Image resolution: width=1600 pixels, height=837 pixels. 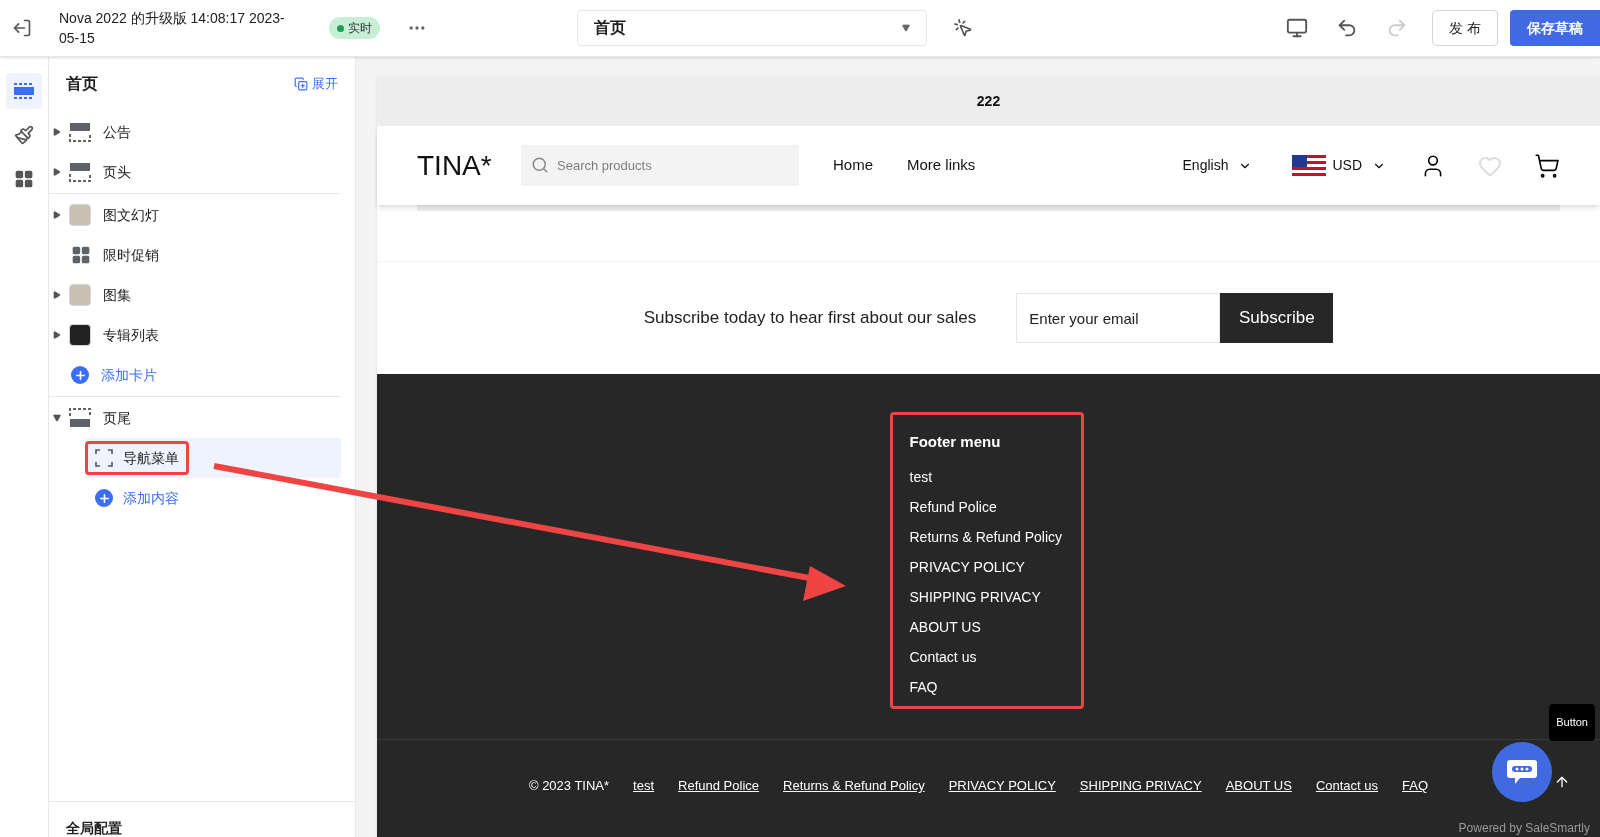 What do you see at coordinates (301, 84) in the screenshot?
I see `expand-icon` at bounding box center [301, 84].